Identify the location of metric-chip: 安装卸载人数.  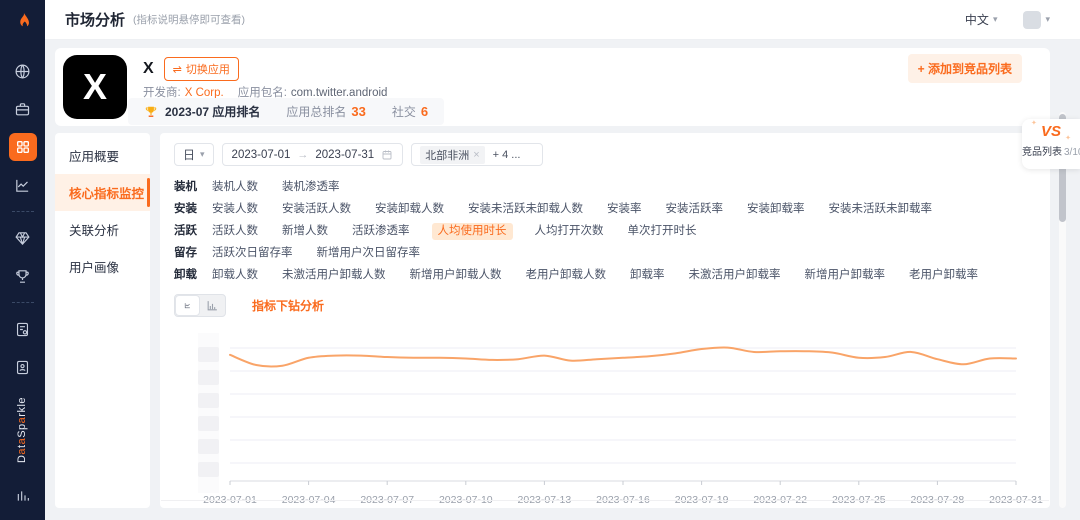
(409, 209).